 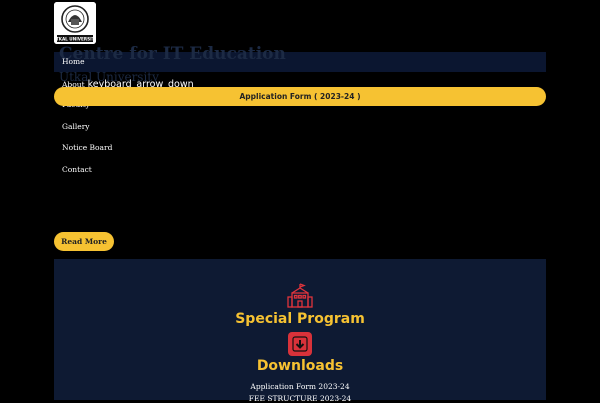 I want to click on nav-item-contact: Contact, so click(x=77, y=169).